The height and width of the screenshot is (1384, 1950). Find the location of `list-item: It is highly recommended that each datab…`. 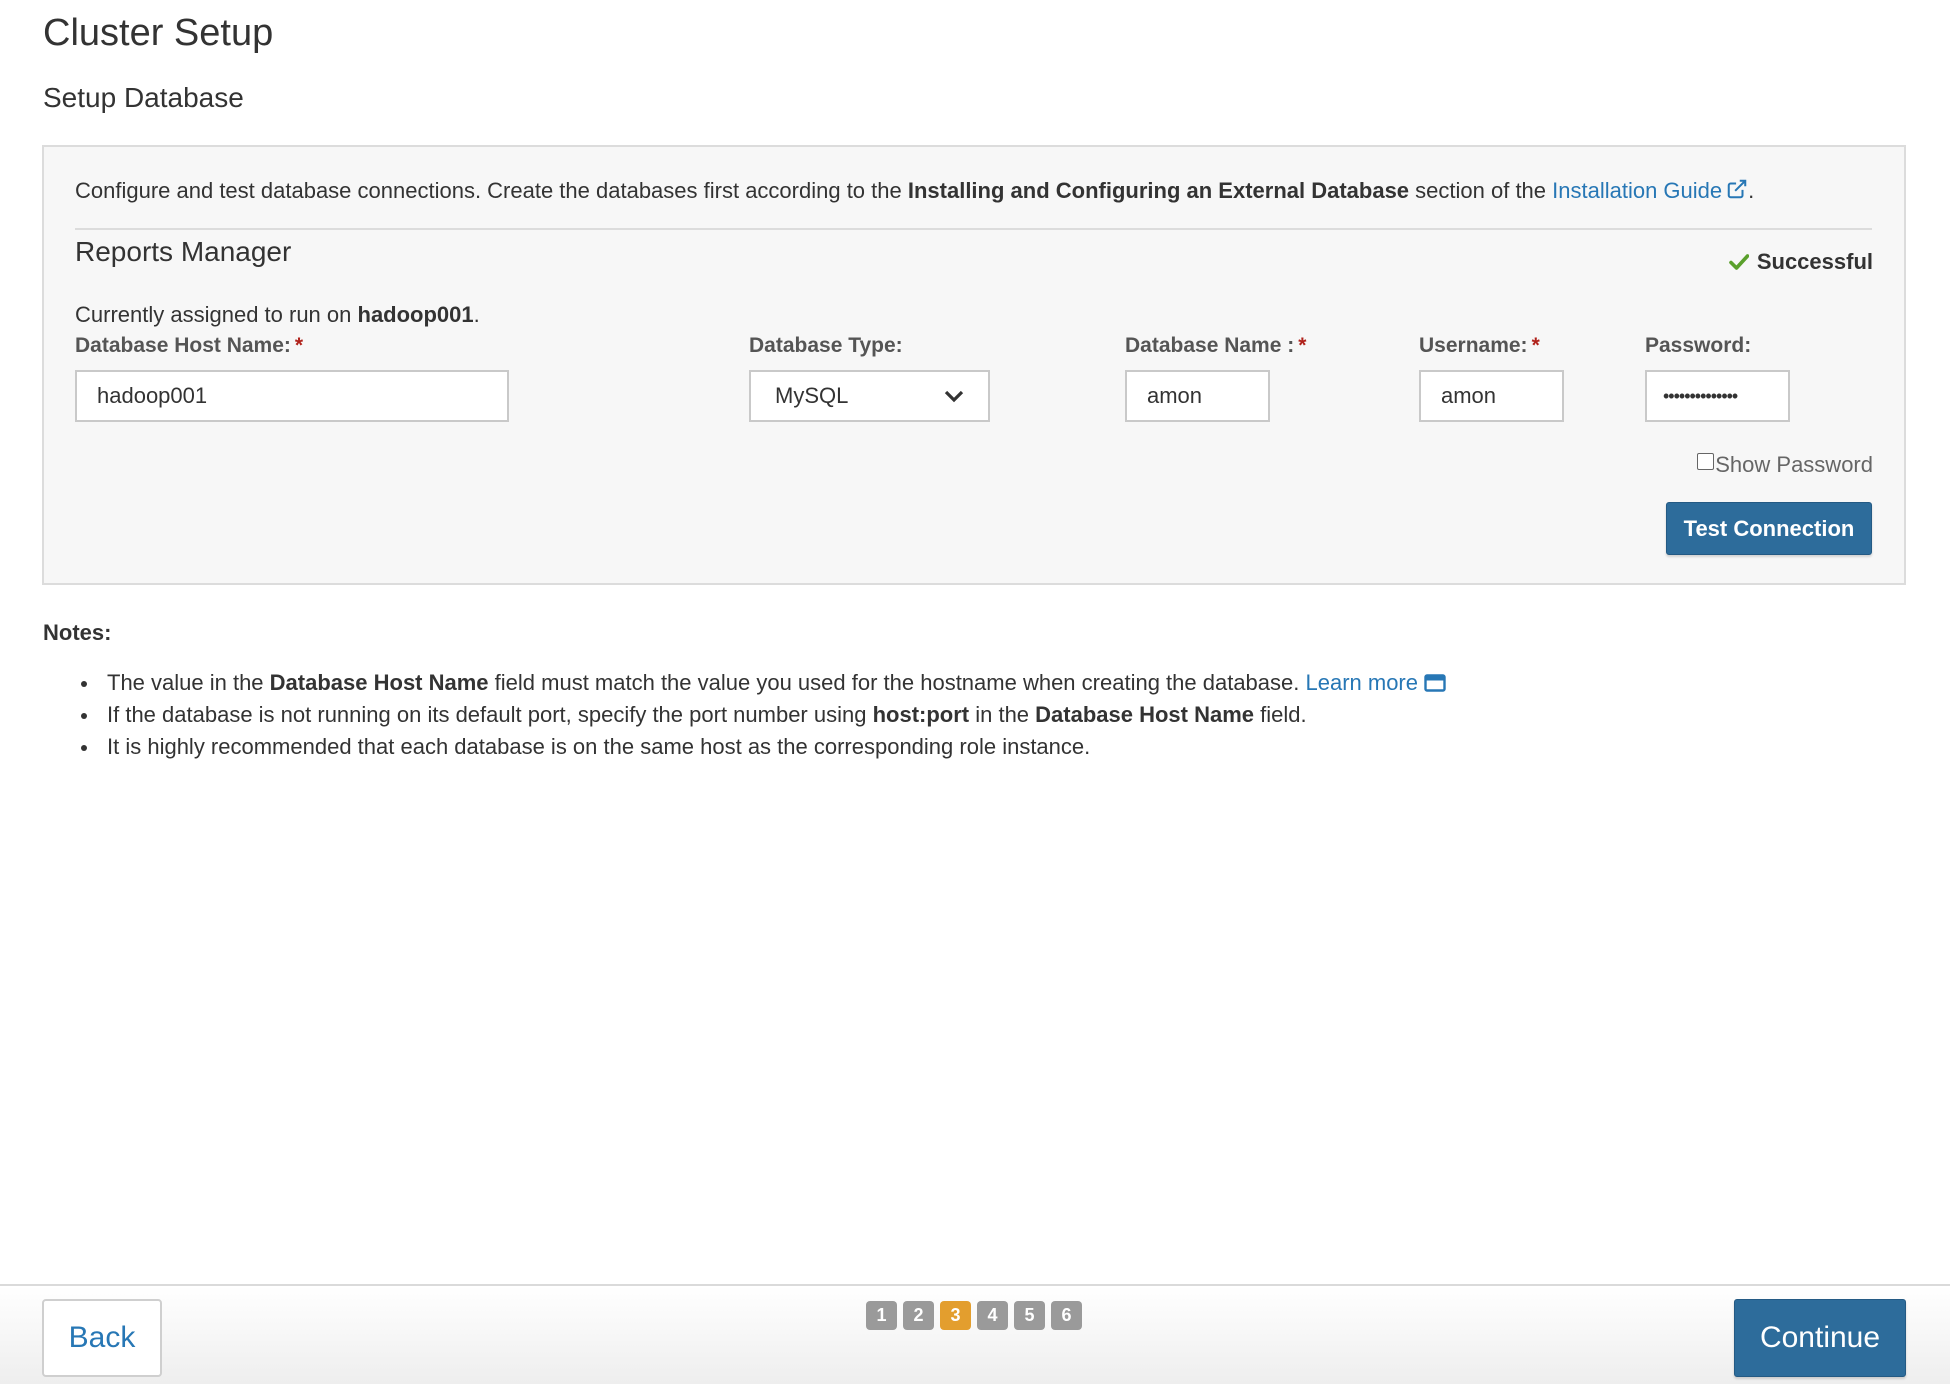

list-item: It is highly recommended that each datab… is located at coordinates (763, 747).